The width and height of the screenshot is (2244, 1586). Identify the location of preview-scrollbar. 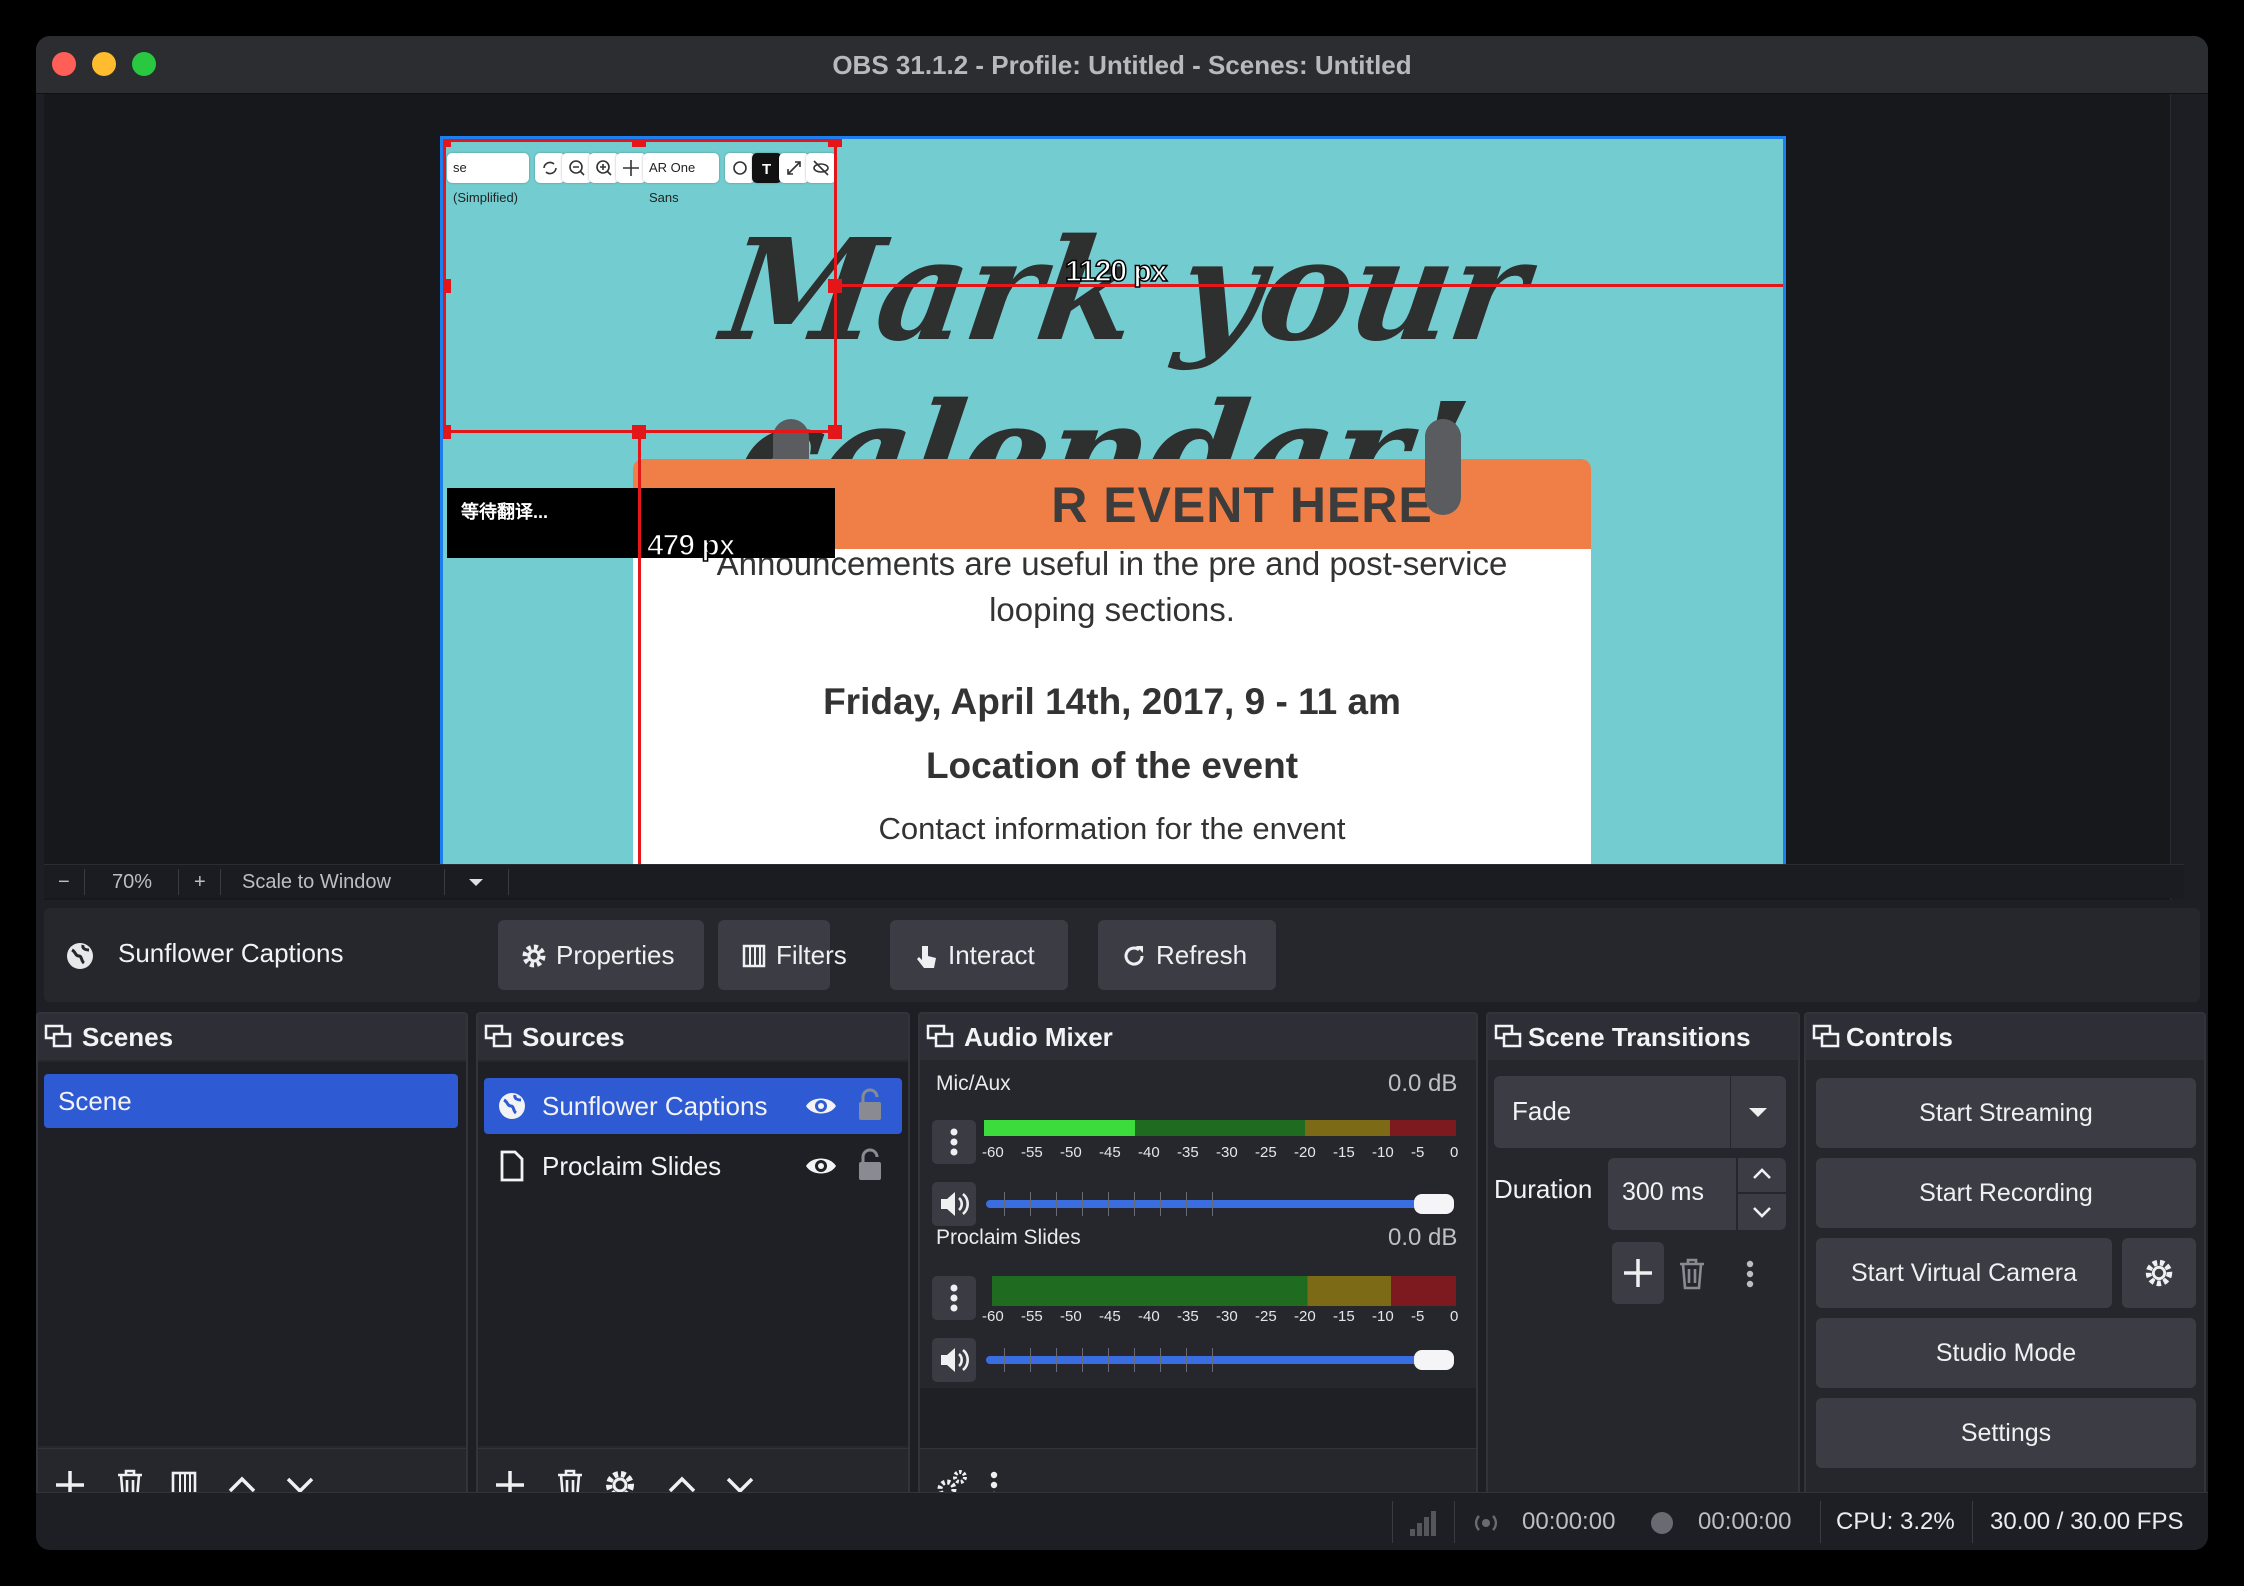
(2185, 497).